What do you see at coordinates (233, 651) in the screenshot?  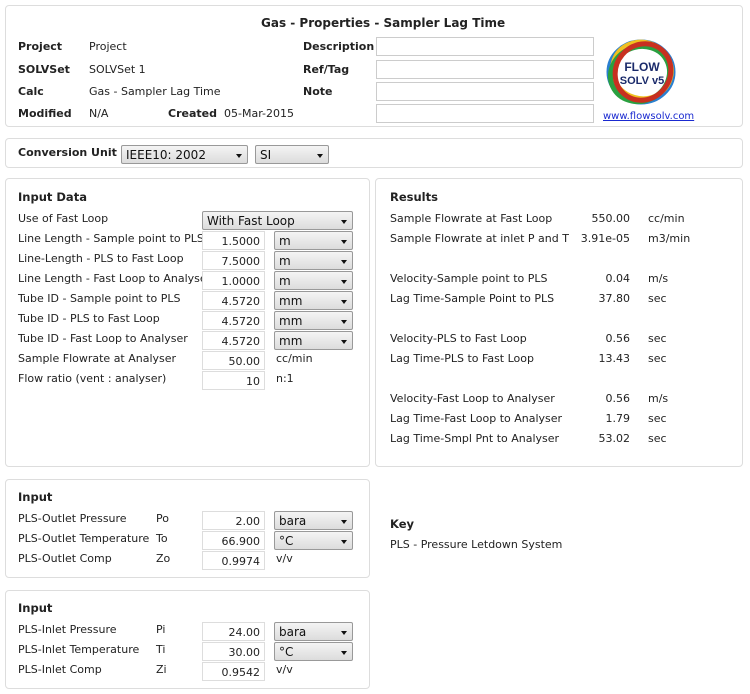 I see `input-row-value: 30.00` at bounding box center [233, 651].